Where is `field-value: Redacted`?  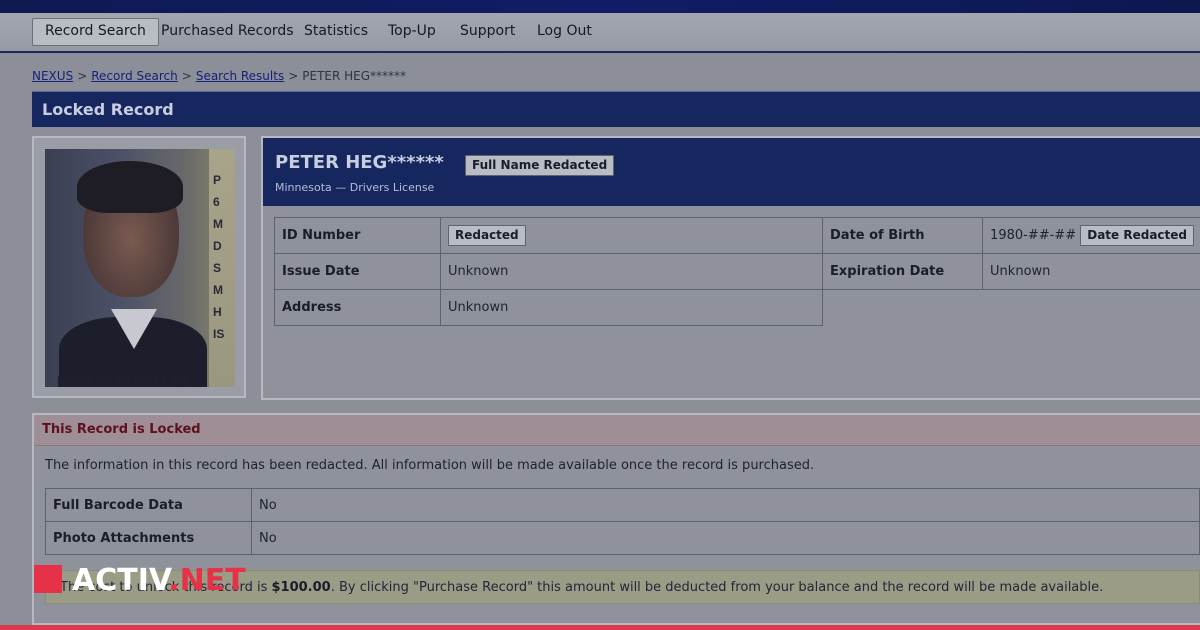
field-value: Redacted is located at coordinates (631, 235).